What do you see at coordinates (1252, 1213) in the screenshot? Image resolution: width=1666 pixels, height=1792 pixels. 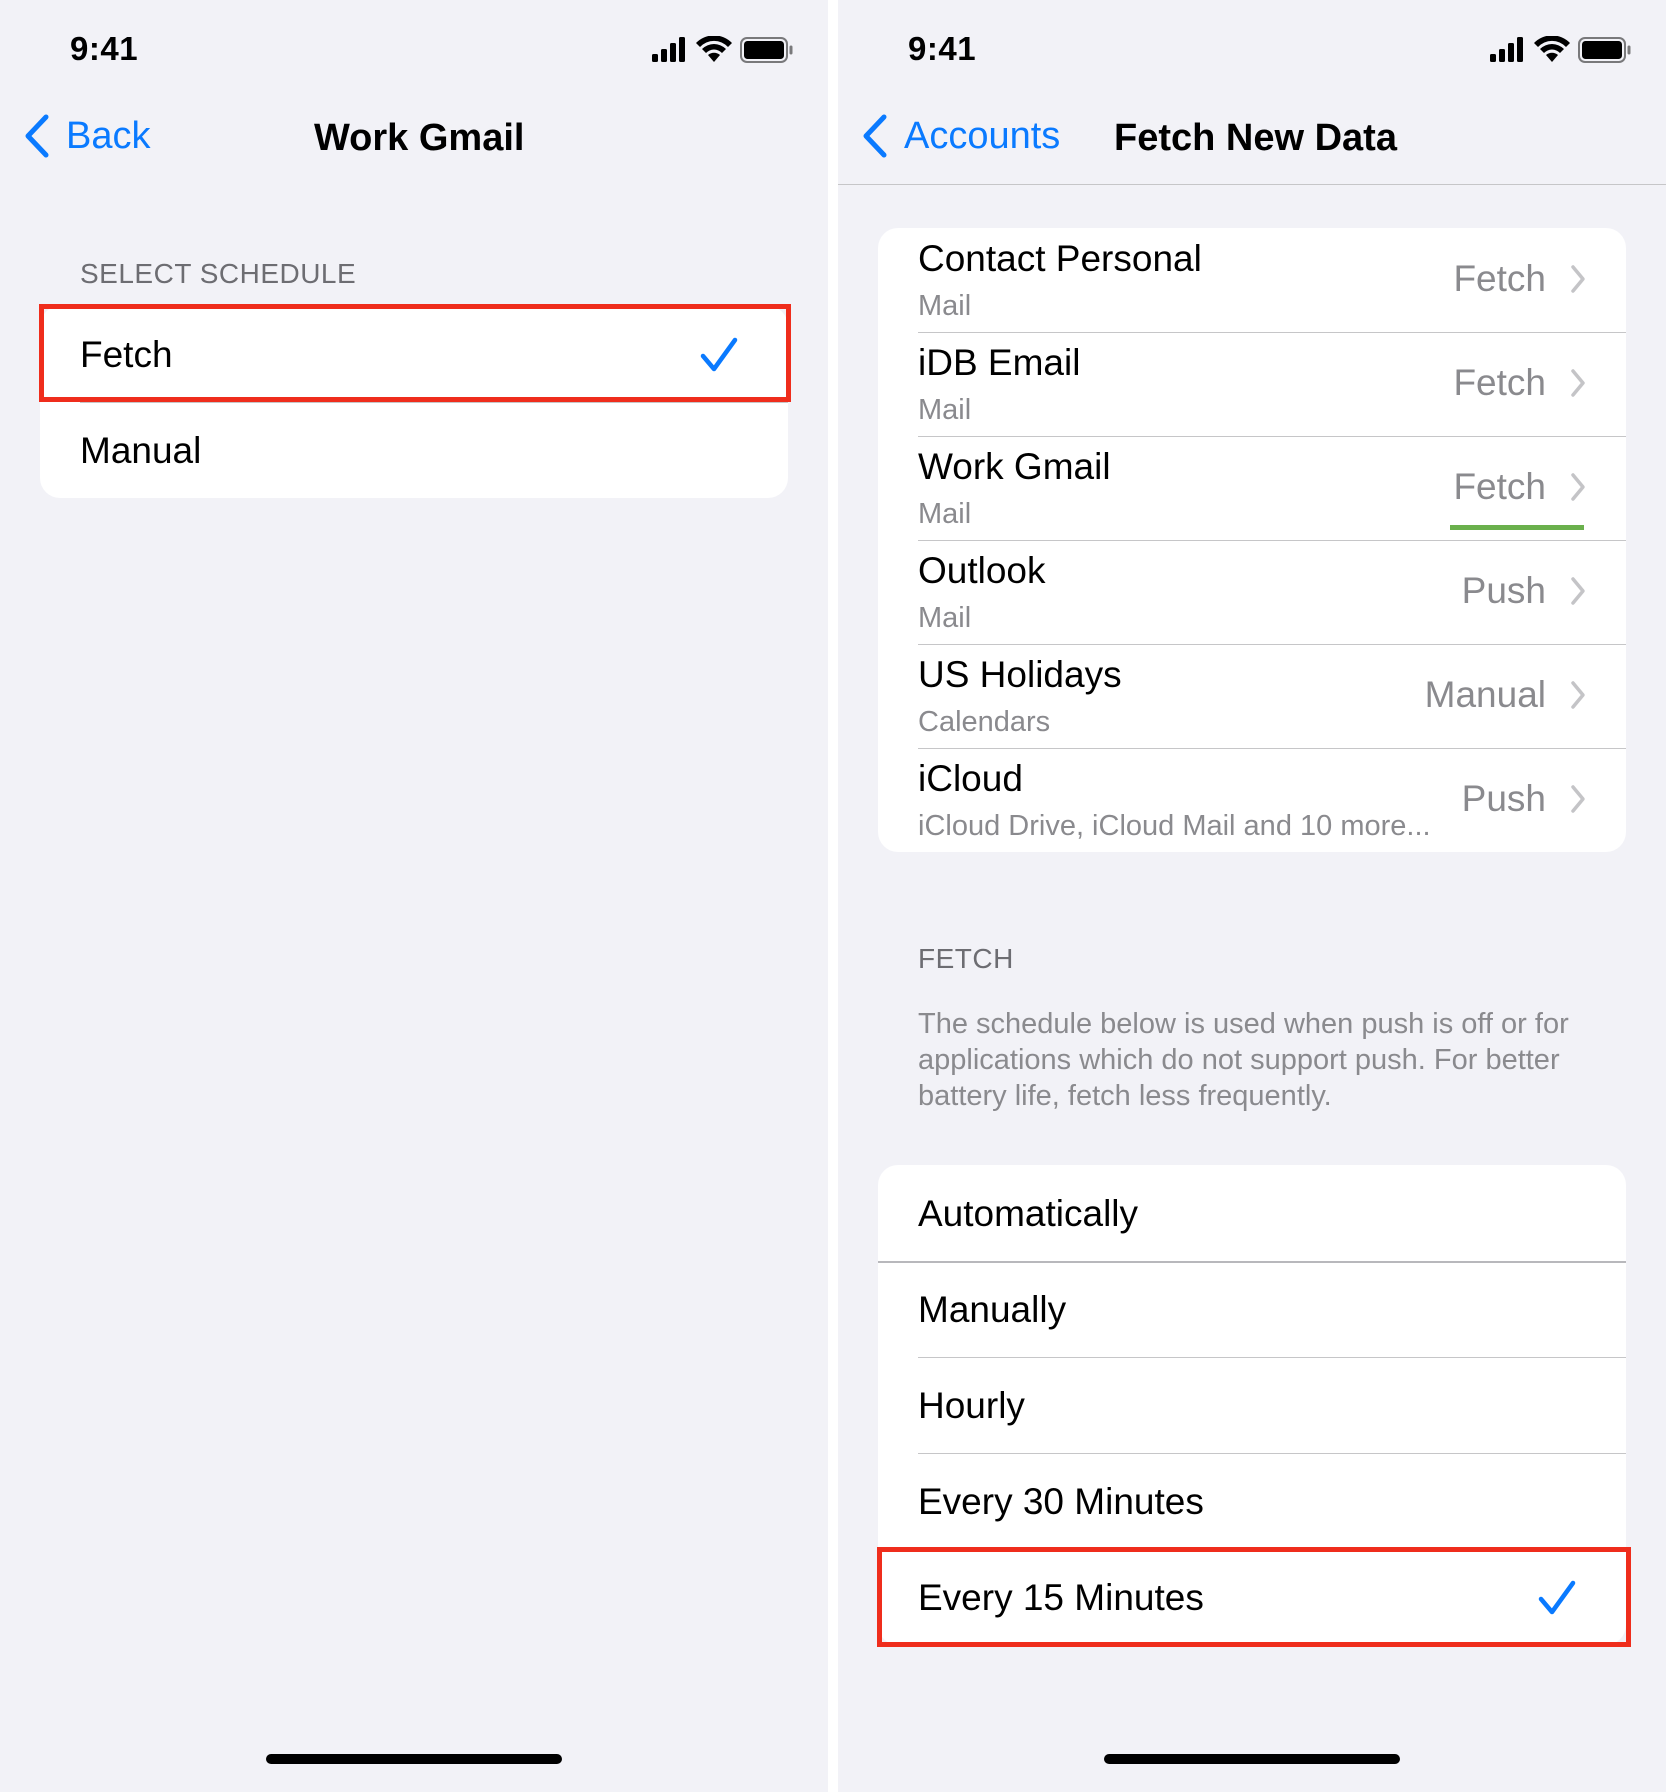 I see `schedule-automatically: Automatically` at bounding box center [1252, 1213].